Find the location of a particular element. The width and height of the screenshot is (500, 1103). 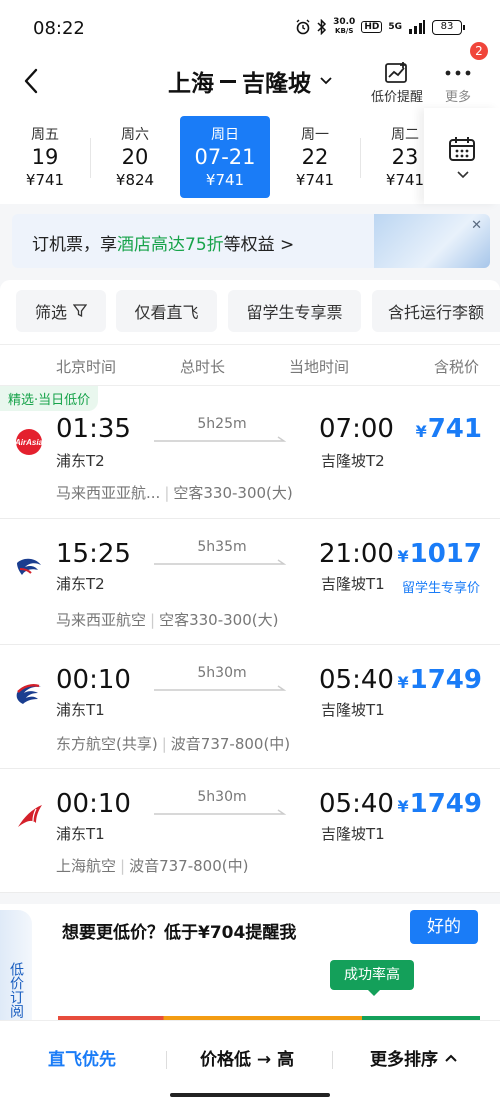

column-header: 北京时间 总时长 当地时间 含税价 is located at coordinates (250, 365).